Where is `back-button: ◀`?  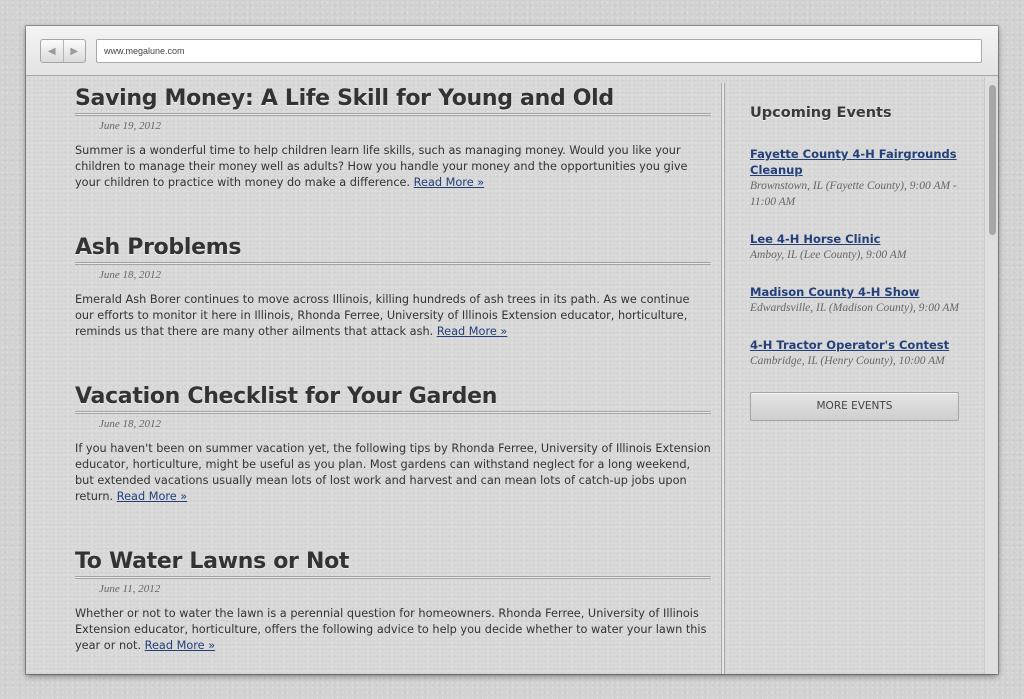 back-button: ◀ is located at coordinates (52, 51).